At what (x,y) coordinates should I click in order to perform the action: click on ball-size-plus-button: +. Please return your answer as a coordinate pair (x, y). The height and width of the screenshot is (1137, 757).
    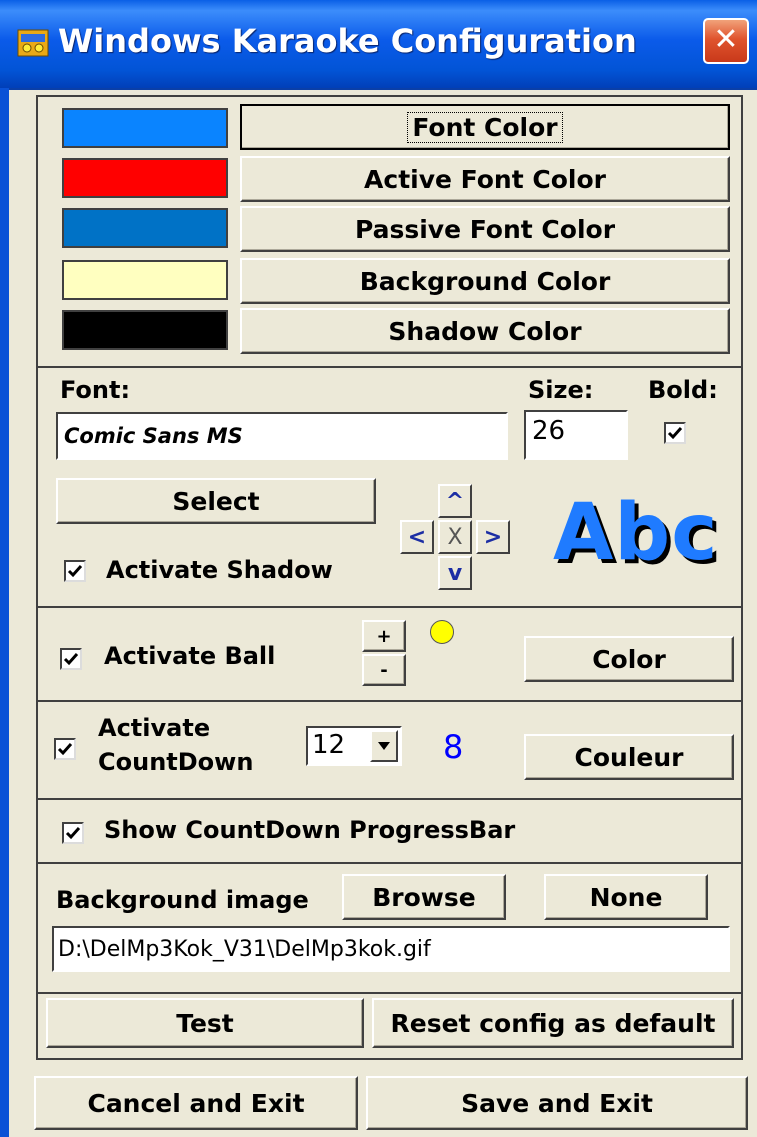
    Looking at the image, I should click on (384, 636).